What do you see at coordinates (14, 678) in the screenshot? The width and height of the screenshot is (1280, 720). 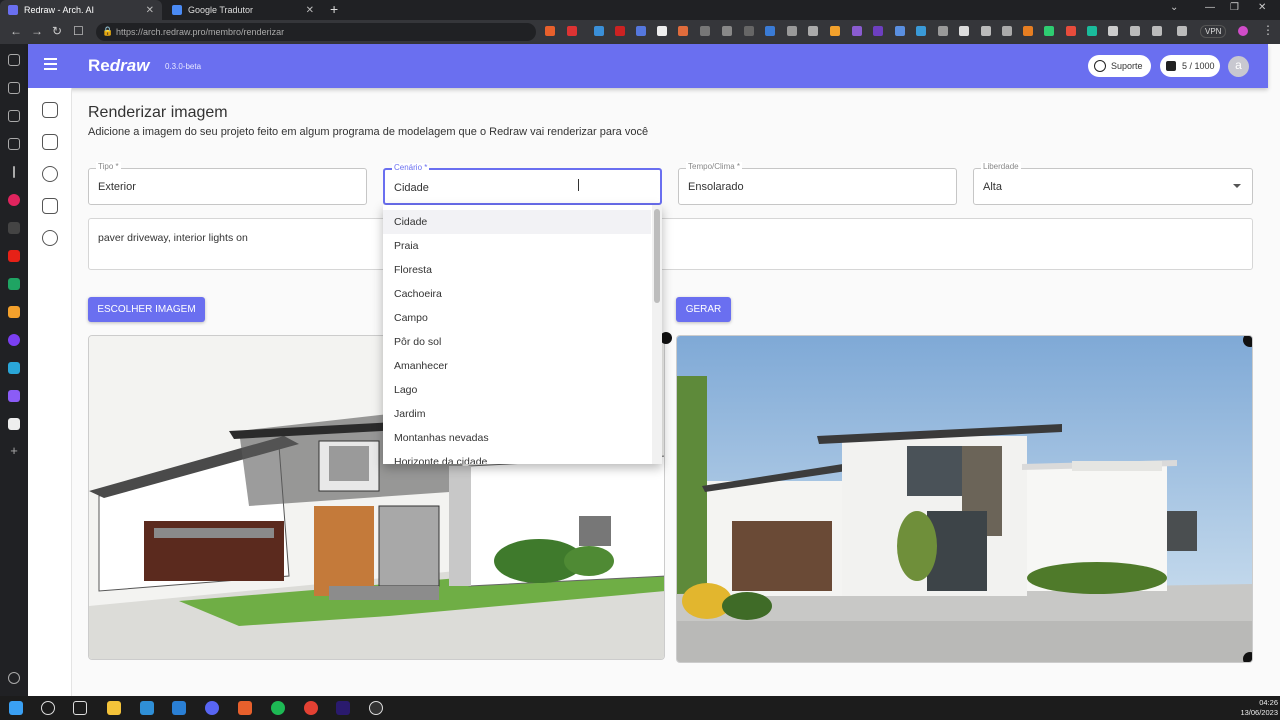 I see `settings-icon` at bounding box center [14, 678].